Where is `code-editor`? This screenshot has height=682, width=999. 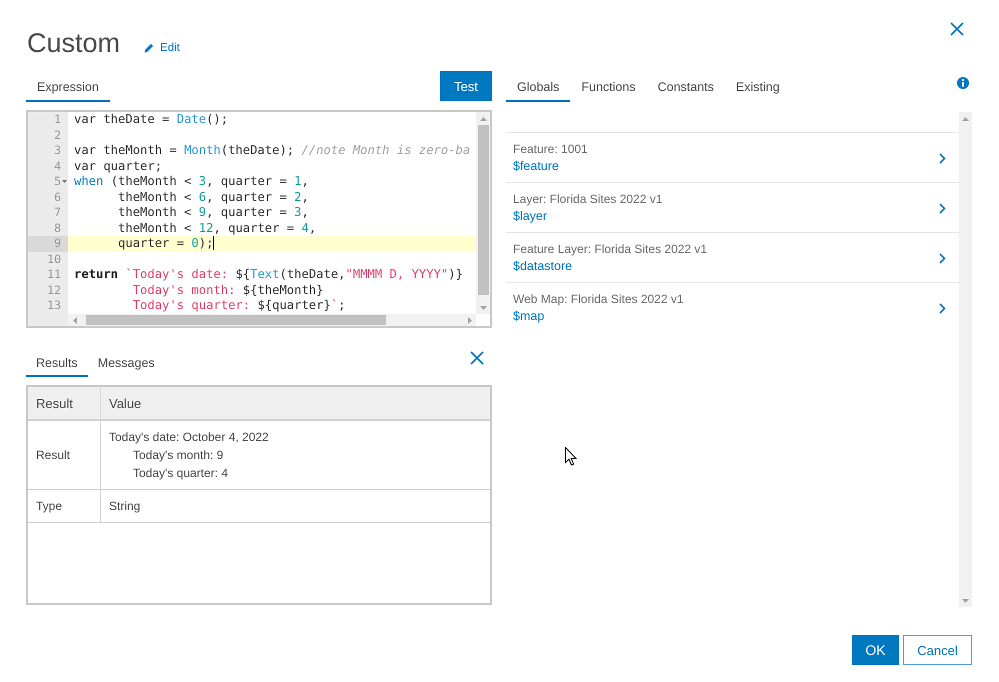
code-editor is located at coordinates (259, 219).